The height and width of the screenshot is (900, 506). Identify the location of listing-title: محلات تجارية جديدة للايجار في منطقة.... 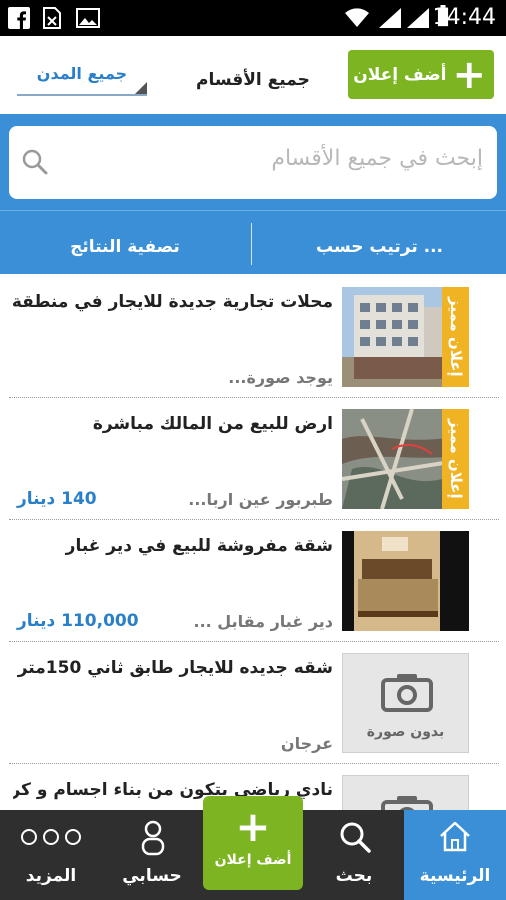
(173, 302).